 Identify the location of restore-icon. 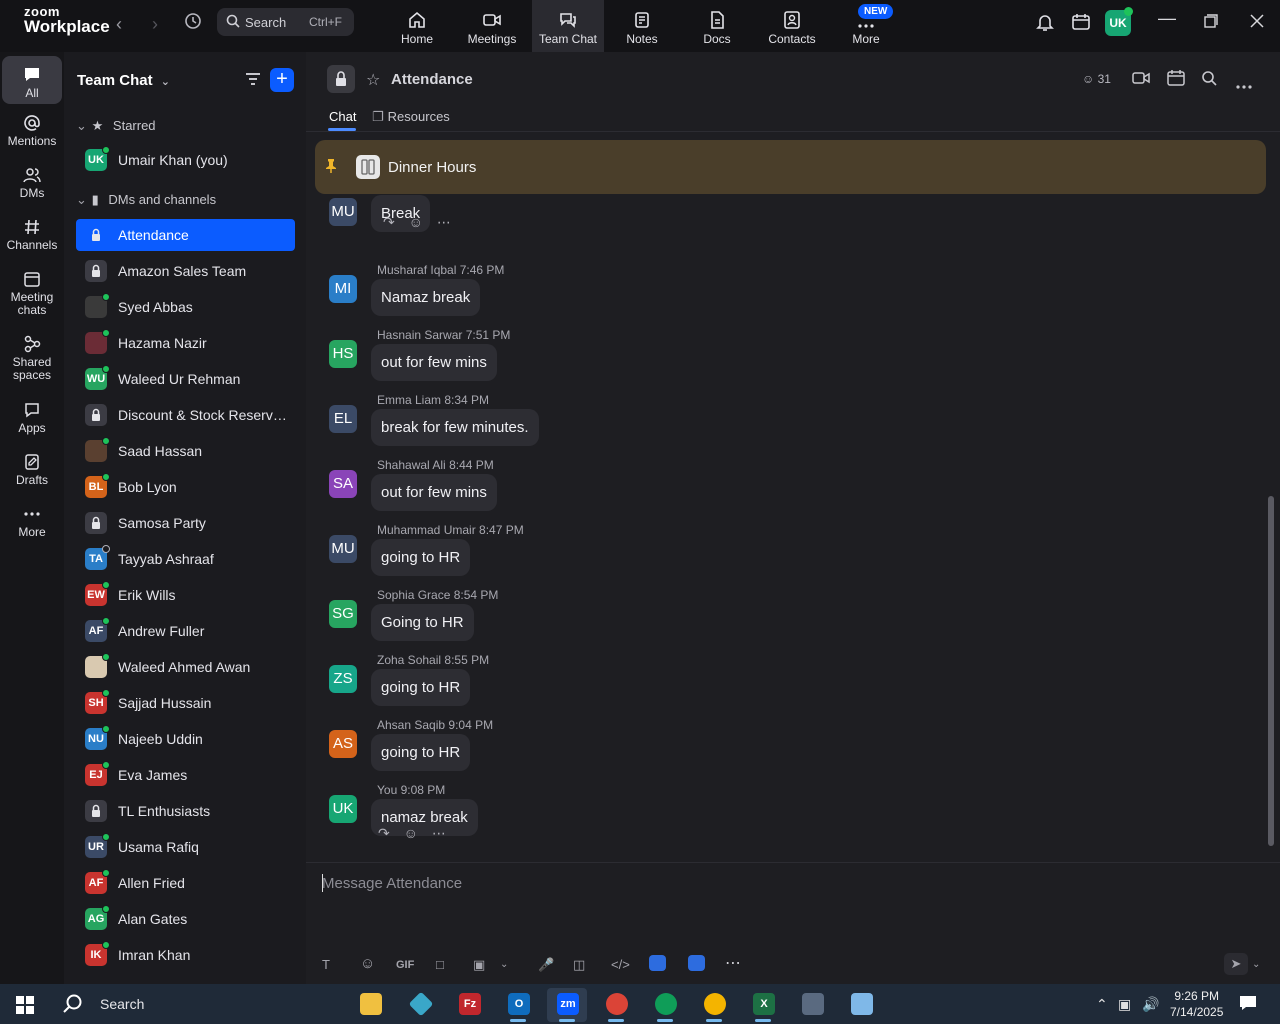
(1211, 22).